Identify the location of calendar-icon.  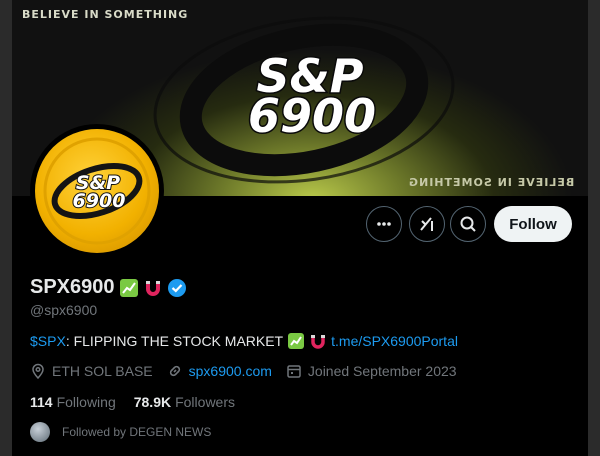
(294, 371).